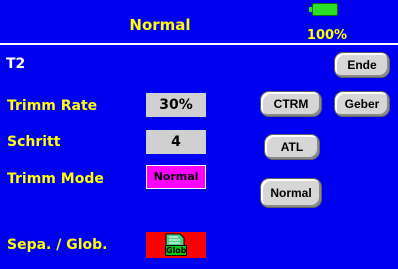  What do you see at coordinates (176, 105) in the screenshot?
I see `trim-rate-value: 30%` at bounding box center [176, 105].